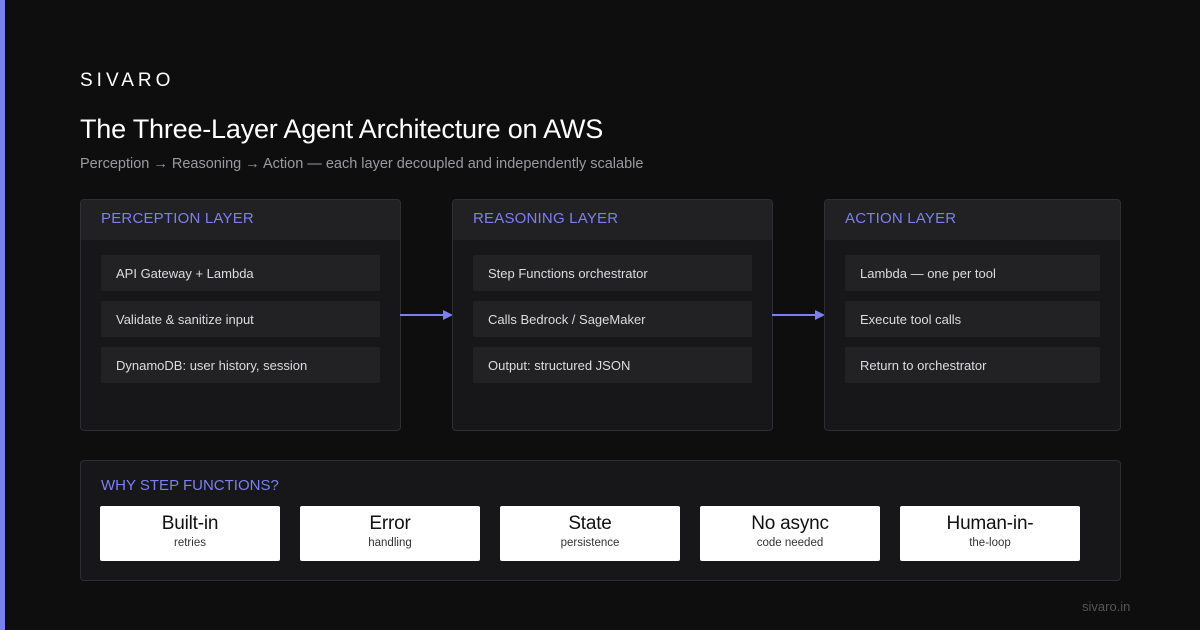  I want to click on benefit-card: Human-in- the-loop, so click(990, 533).